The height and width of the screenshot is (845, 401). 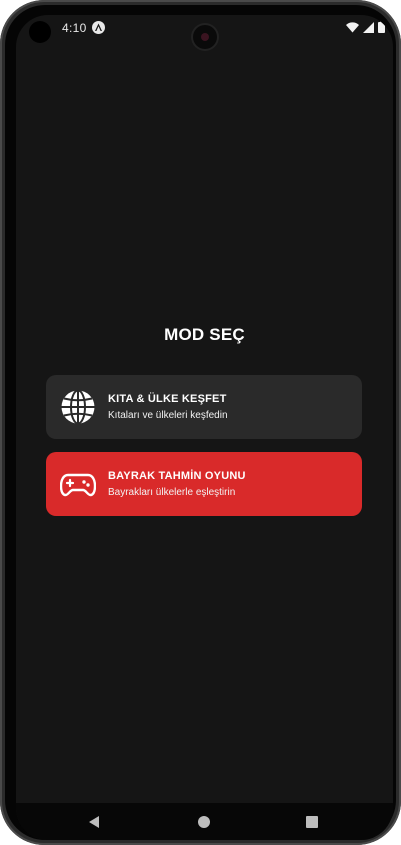 What do you see at coordinates (40, 32) in the screenshot?
I see `front-sensor` at bounding box center [40, 32].